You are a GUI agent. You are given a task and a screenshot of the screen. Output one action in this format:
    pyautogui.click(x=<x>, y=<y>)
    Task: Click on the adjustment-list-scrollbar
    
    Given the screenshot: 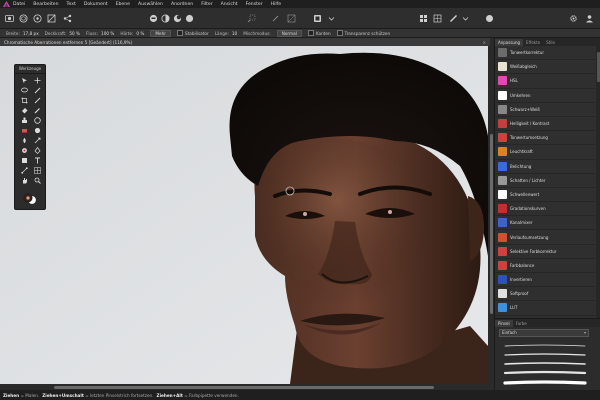 What is the action you would take?
    pyautogui.click(x=598, y=182)
    